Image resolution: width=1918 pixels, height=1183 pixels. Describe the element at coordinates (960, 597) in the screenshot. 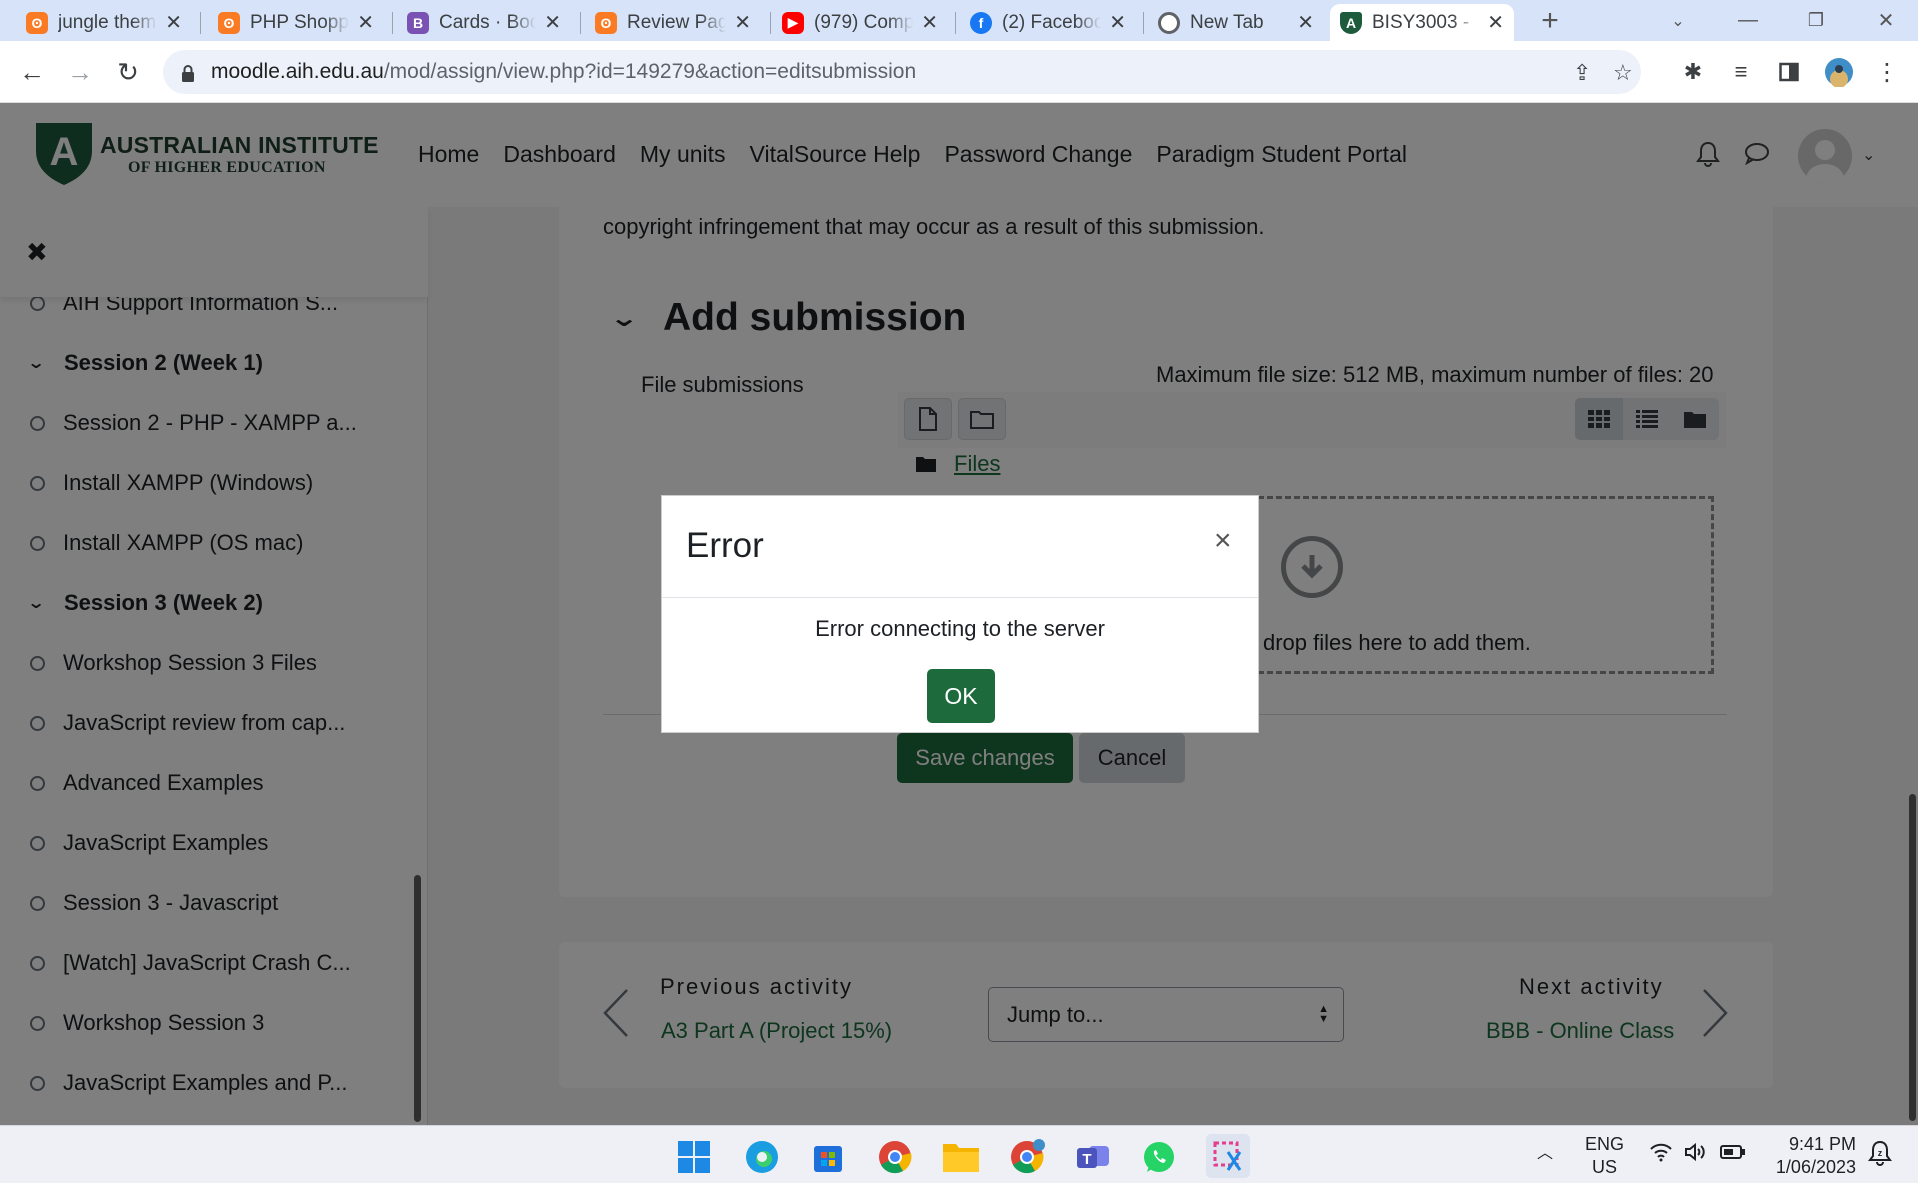

I see `dialog-divider` at that location.